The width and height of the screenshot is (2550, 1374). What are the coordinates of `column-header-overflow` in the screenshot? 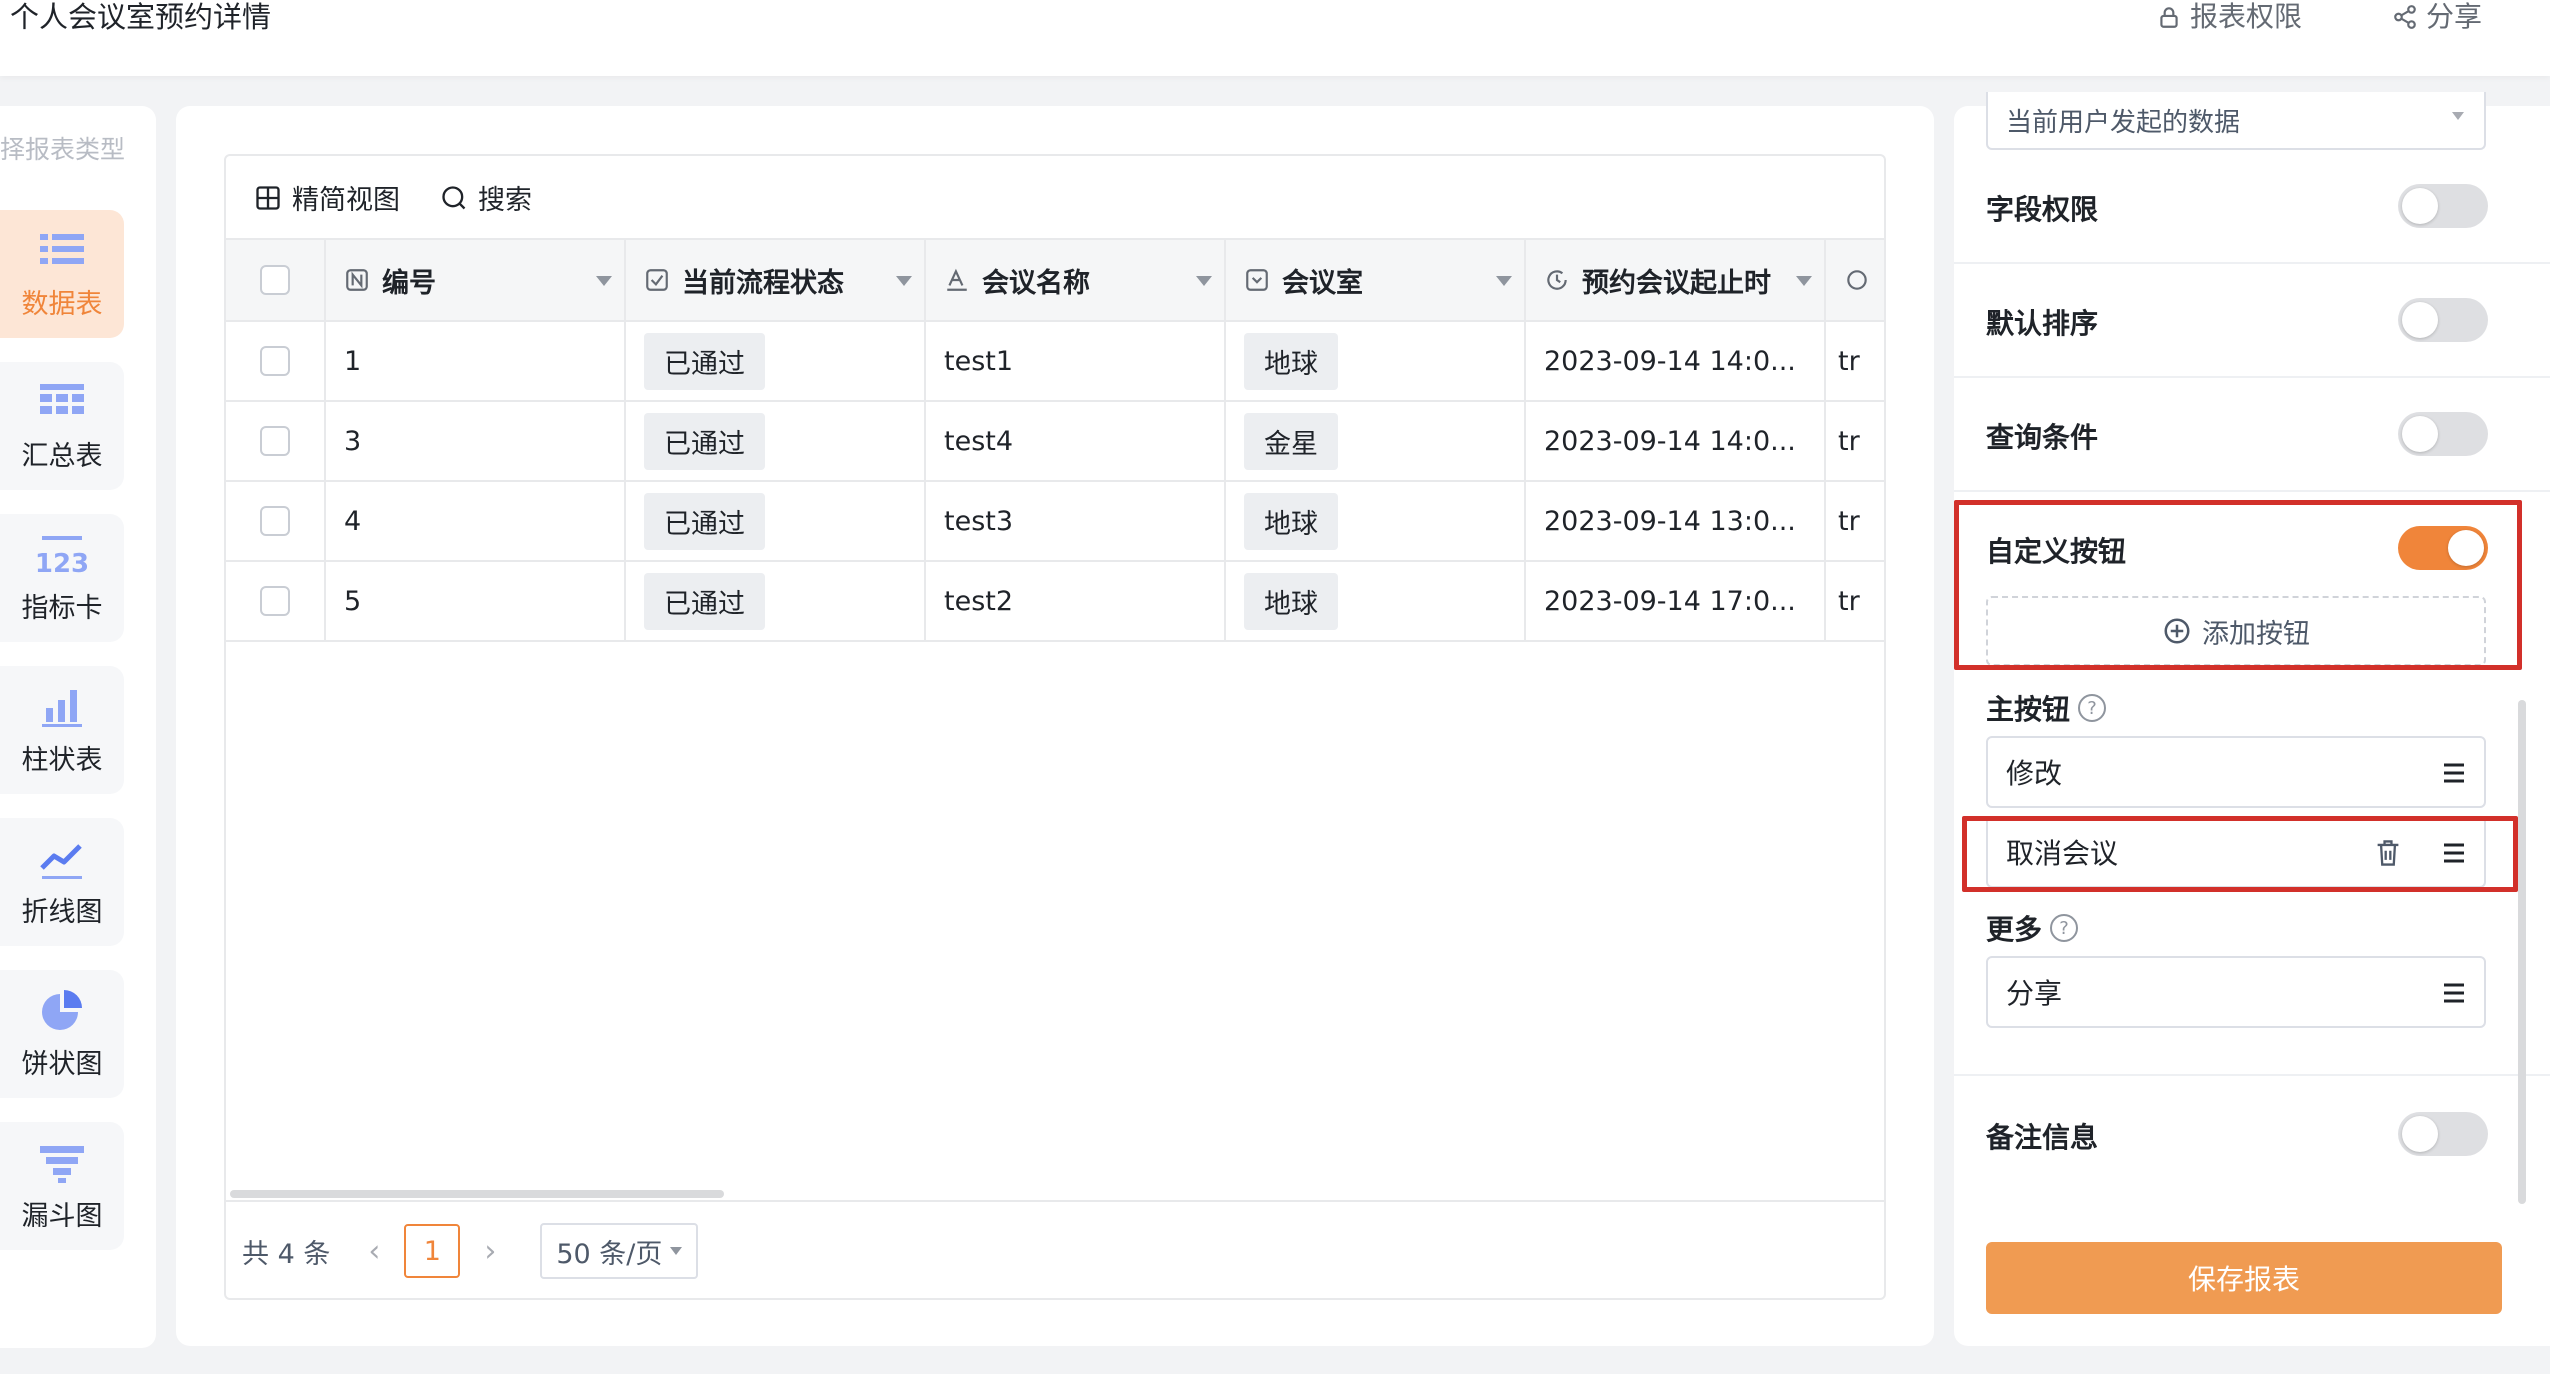 It's located at (1855, 280).